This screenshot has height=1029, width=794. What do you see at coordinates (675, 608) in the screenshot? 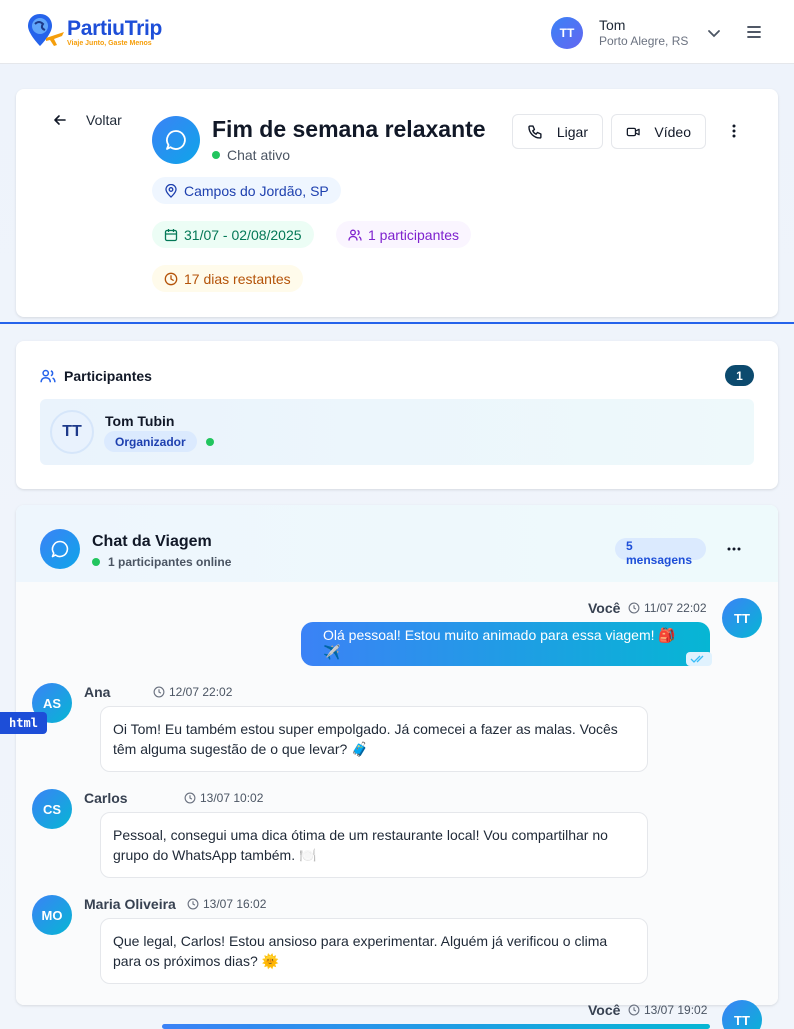
I see `message-timestamp: 11/07 22:02` at bounding box center [675, 608].